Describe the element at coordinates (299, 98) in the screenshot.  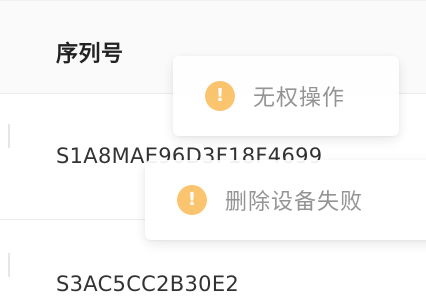
I see `toast-message: 无权操作` at that location.